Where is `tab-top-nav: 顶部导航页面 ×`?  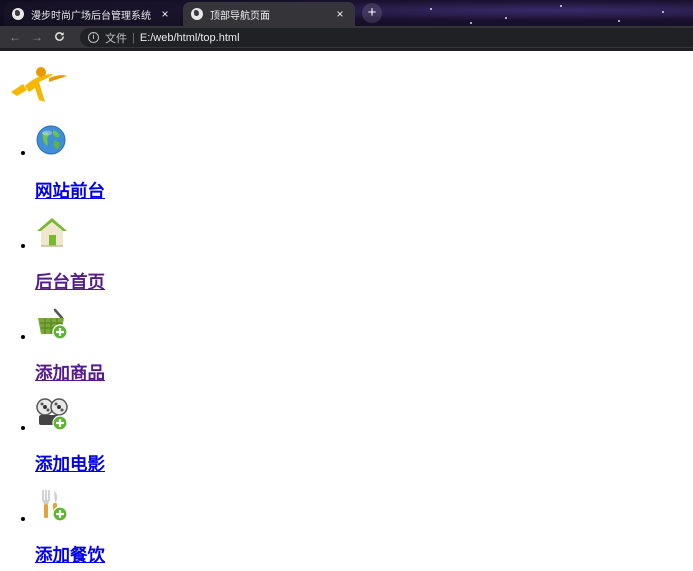 tab-top-nav: 顶部导航页面 × is located at coordinates (269, 14).